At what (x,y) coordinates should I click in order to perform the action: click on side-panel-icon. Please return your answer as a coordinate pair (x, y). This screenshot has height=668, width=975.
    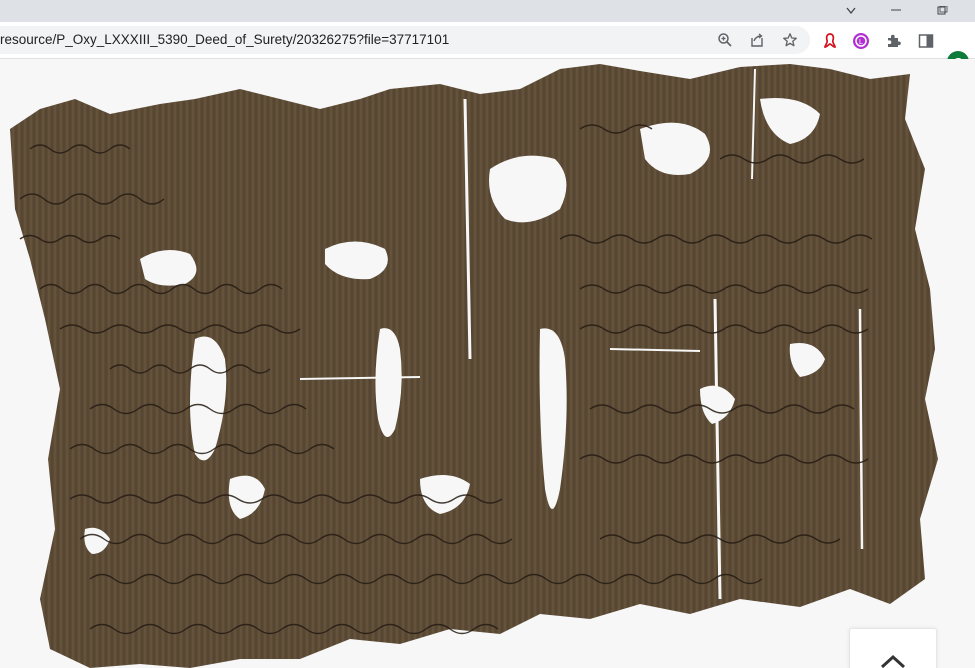
    Looking at the image, I should click on (926, 41).